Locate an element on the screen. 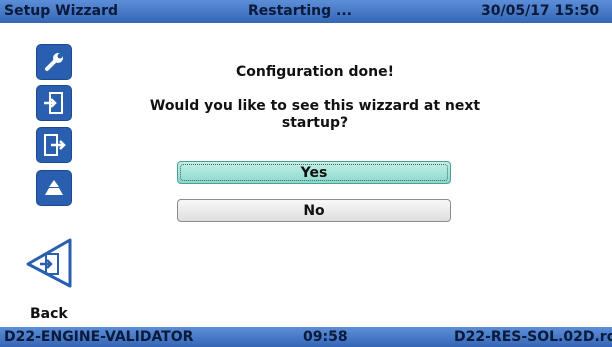  eject-icon is located at coordinates (54, 187).